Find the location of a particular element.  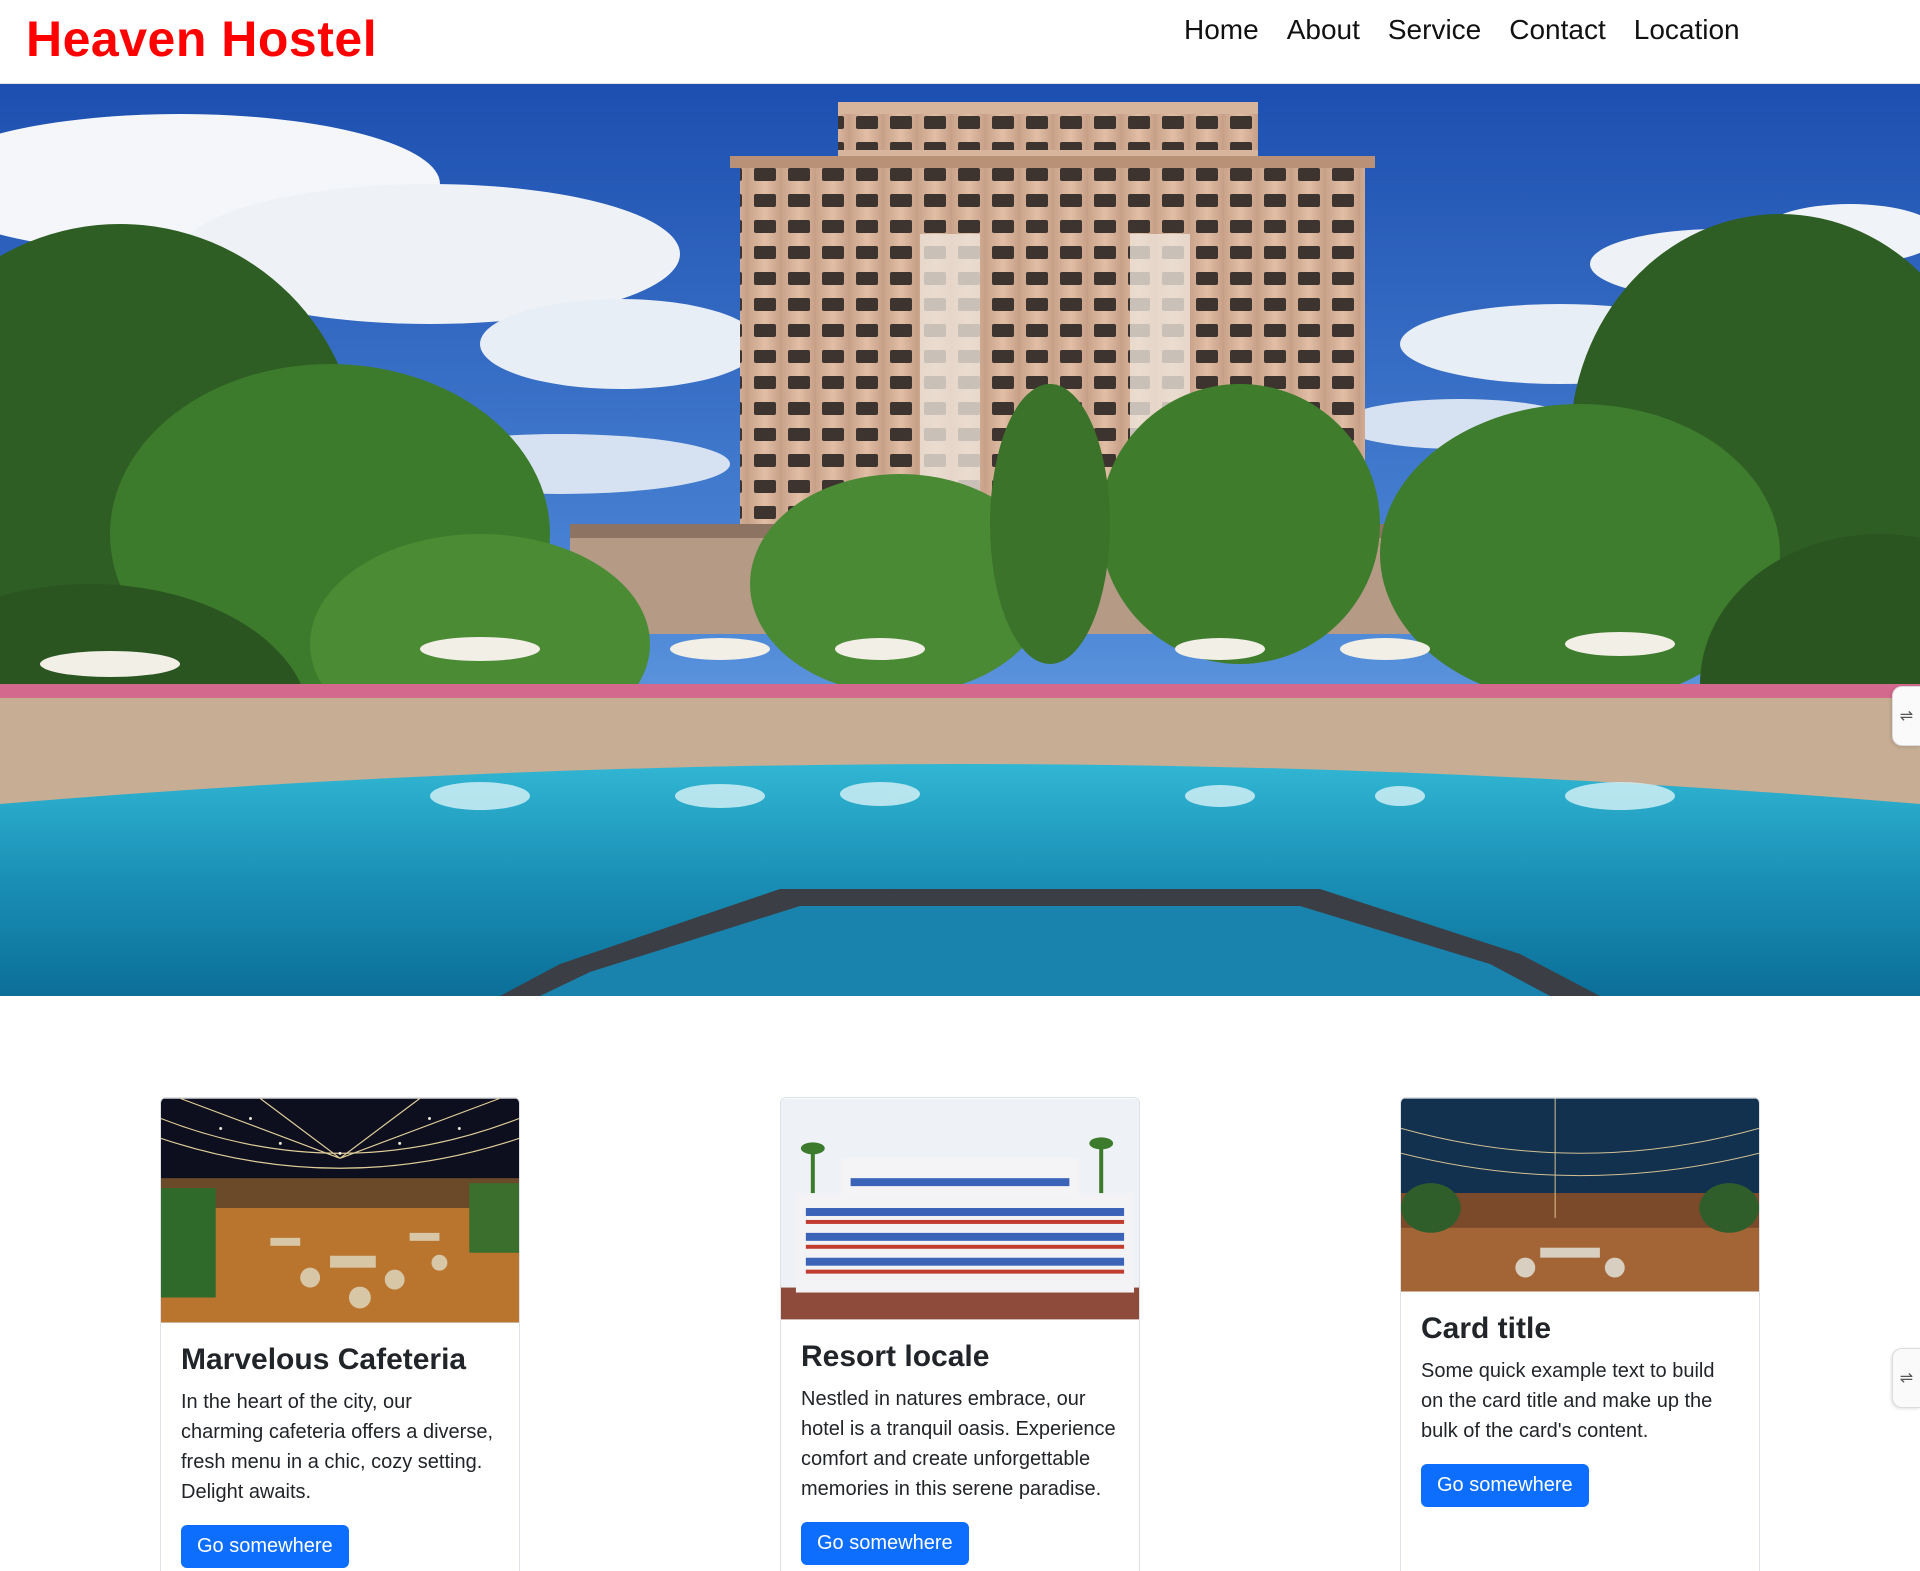

card-title: Marvelous Cafeteria is located at coordinates (324, 1359).